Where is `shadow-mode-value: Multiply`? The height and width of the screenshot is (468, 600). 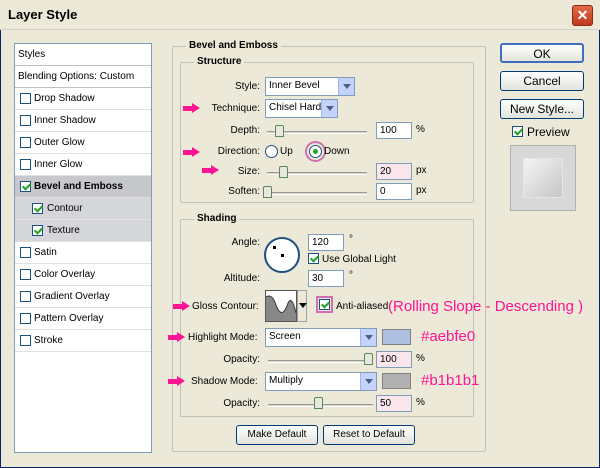 shadow-mode-value: Multiply is located at coordinates (286, 380).